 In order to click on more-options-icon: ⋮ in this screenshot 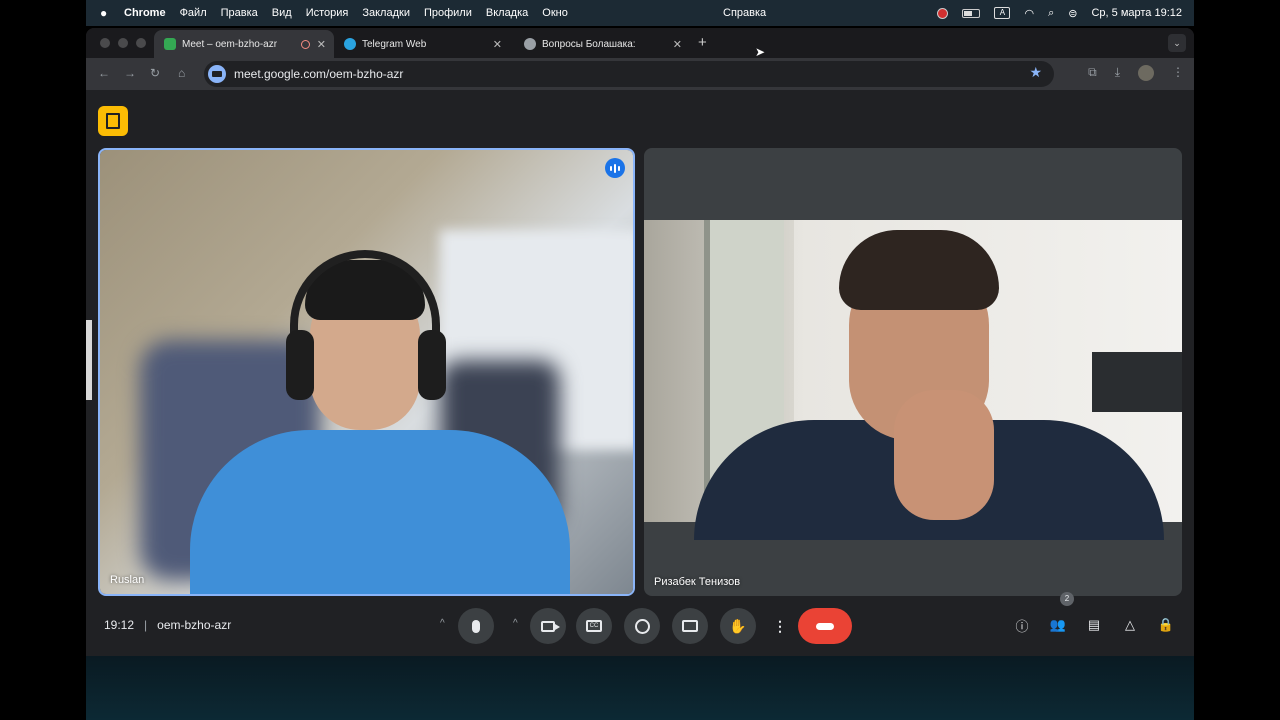, I will do `click(780, 626)`.